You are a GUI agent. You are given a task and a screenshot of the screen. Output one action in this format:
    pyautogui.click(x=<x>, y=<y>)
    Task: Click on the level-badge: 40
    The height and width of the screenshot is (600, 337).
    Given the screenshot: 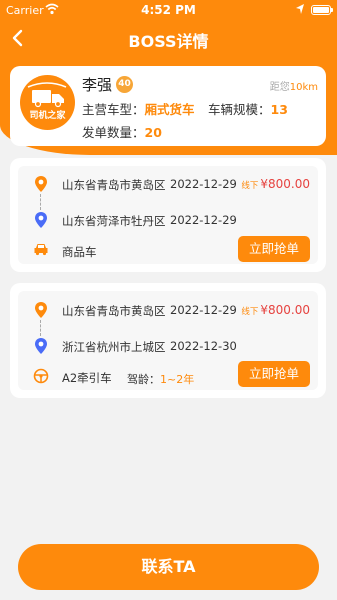 What is the action you would take?
    pyautogui.click(x=124, y=84)
    